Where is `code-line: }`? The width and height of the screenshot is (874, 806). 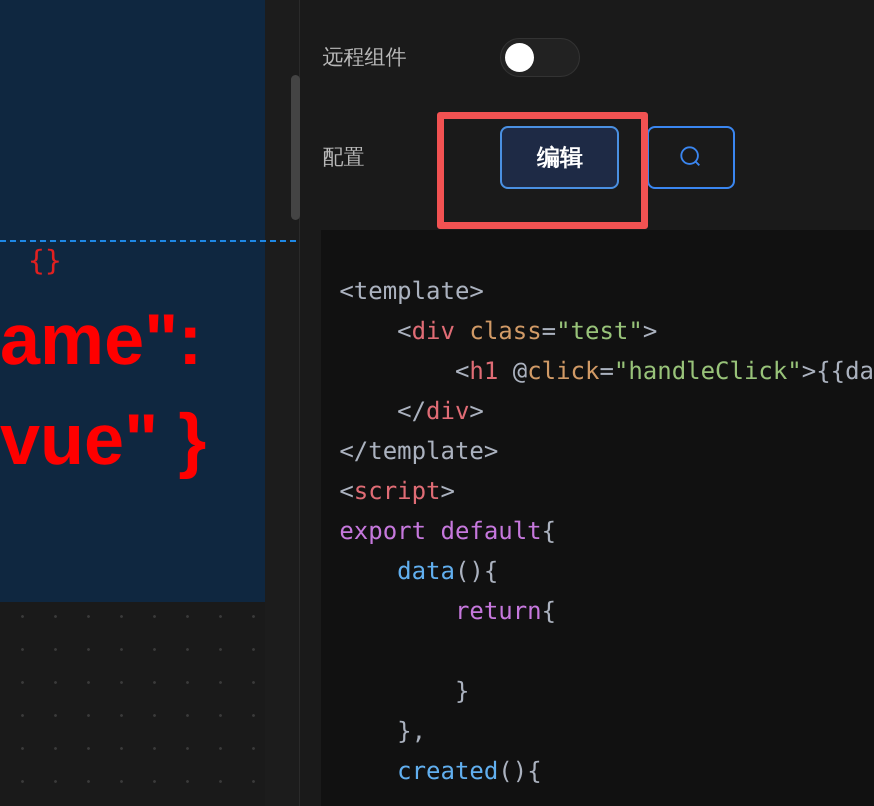 code-line: } is located at coordinates (462, 691).